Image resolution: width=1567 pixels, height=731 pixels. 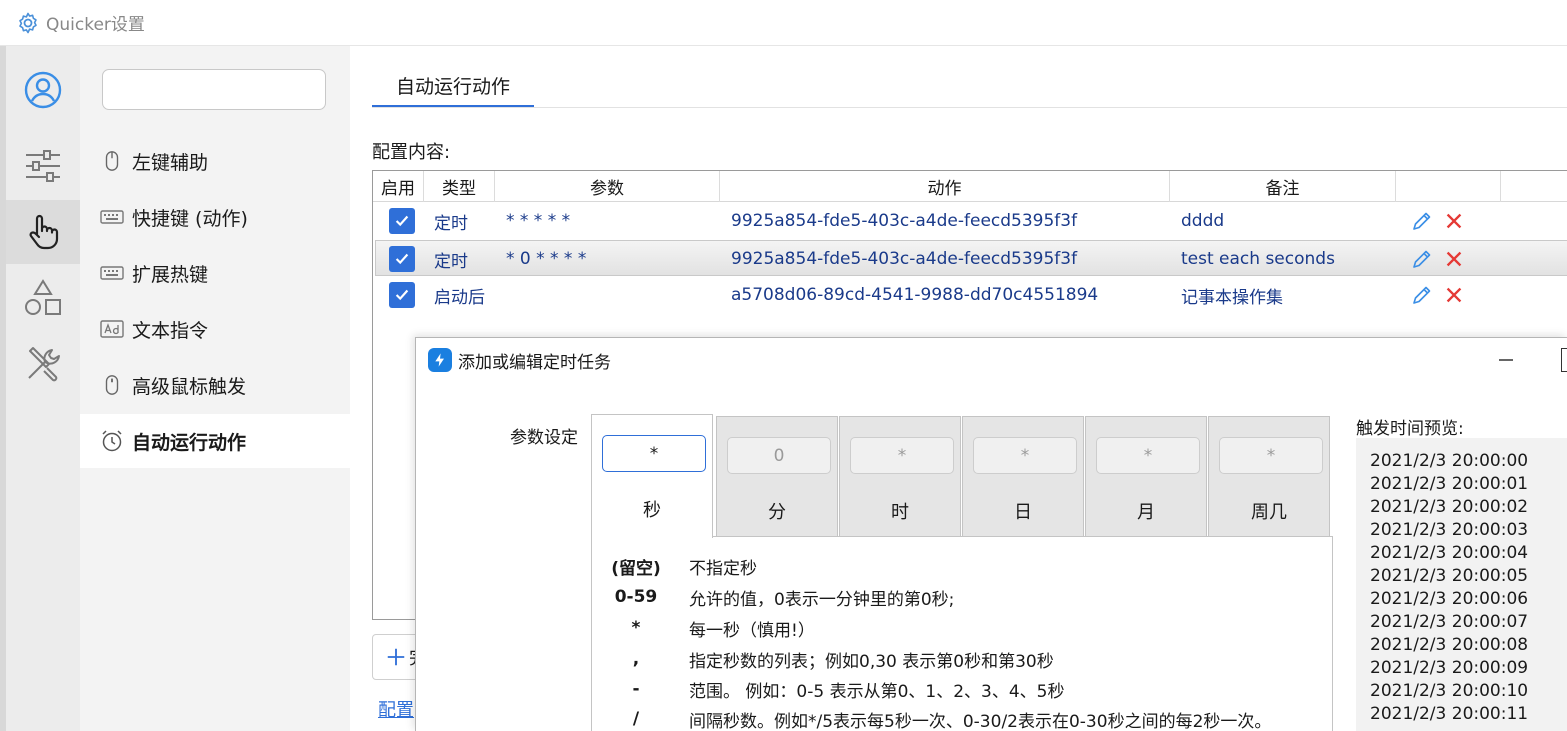 What do you see at coordinates (43, 232) in the screenshot?
I see `rail-triggers` at bounding box center [43, 232].